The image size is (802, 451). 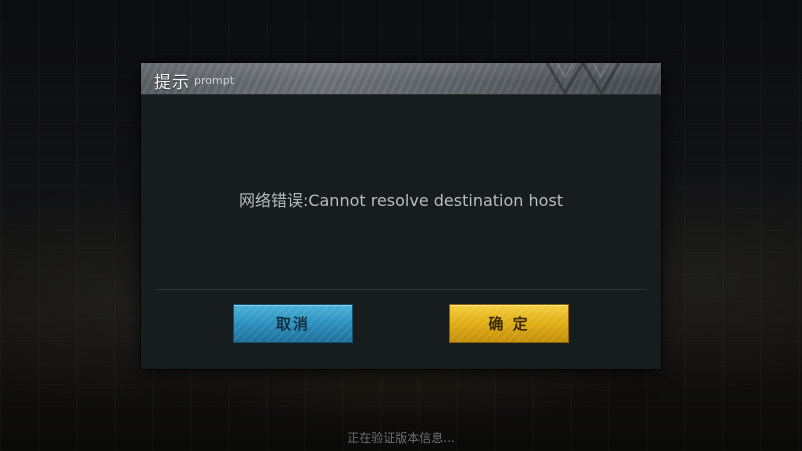 What do you see at coordinates (401, 200) in the screenshot?
I see `error-message: 网络错误:Cannot resolve destination host` at bounding box center [401, 200].